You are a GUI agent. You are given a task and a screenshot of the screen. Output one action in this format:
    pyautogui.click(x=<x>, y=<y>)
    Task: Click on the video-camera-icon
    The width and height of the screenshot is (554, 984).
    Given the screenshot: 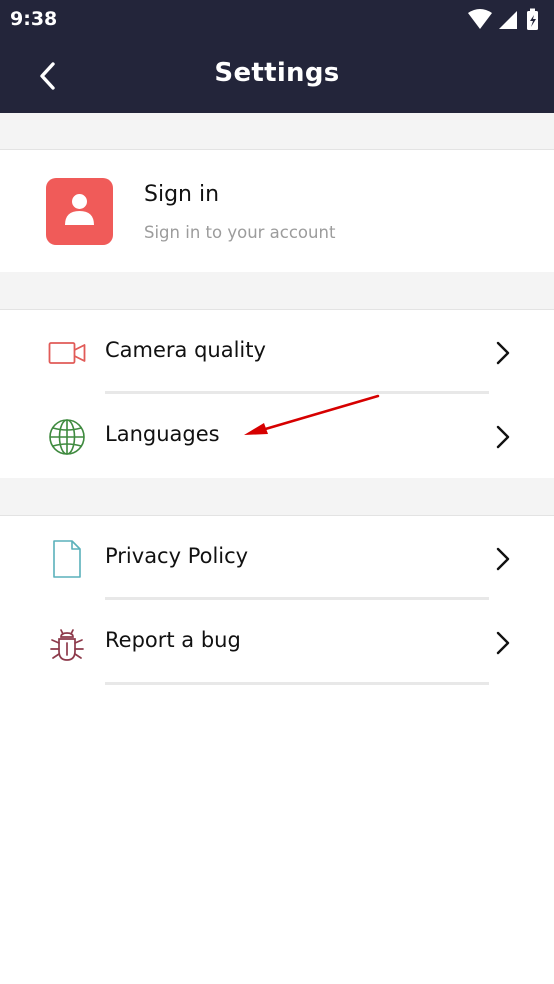 What is the action you would take?
    pyautogui.click(x=67, y=353)
    